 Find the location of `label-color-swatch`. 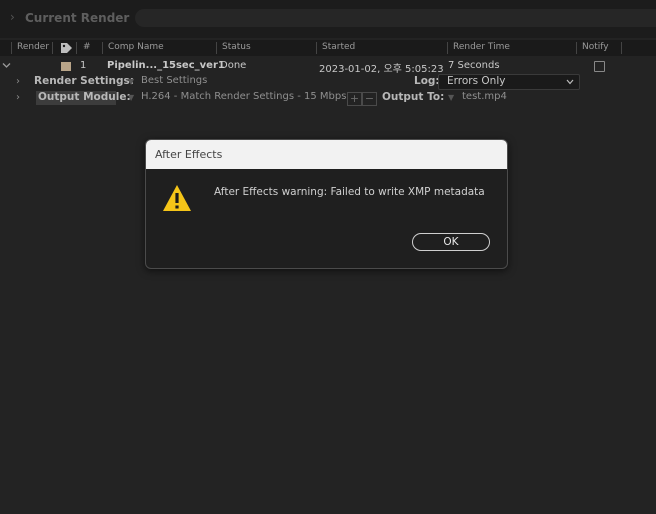

label-color-swatch is located at coordinates (66, 66).